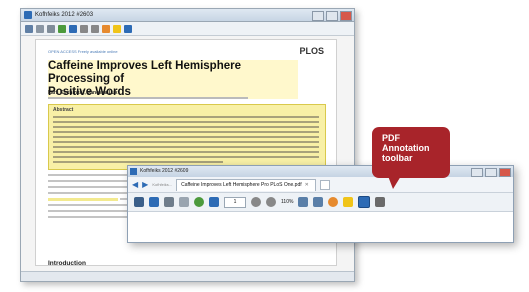  I want to click on abstract-highlight: Abstract, so click(187, 137).